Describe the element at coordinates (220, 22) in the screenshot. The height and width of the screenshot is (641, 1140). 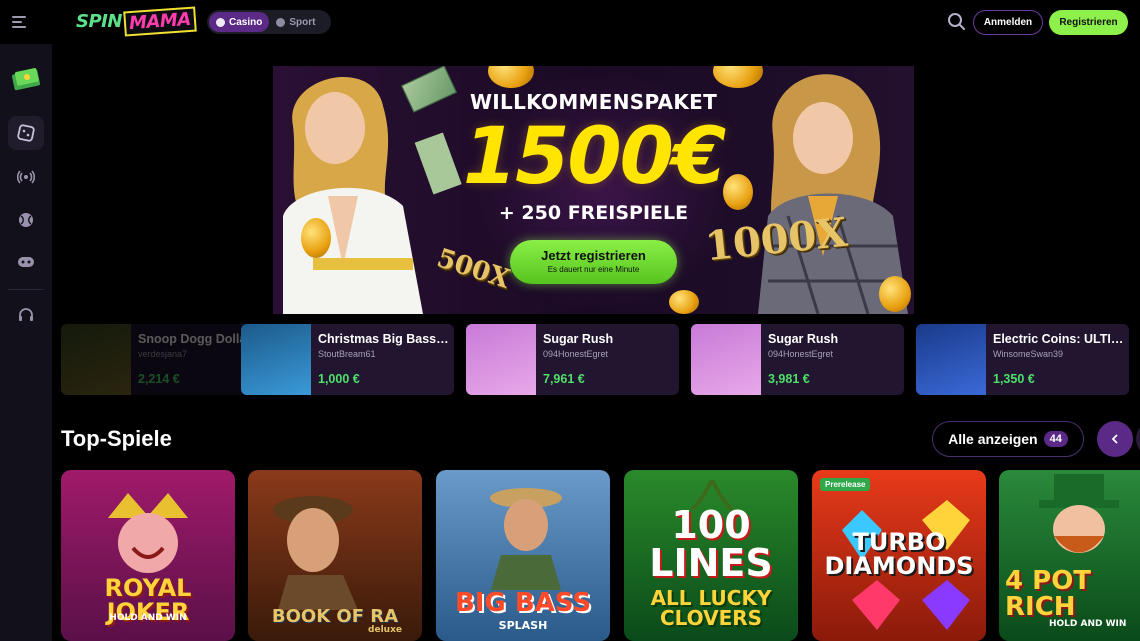
I see `casino-icon` at that location.